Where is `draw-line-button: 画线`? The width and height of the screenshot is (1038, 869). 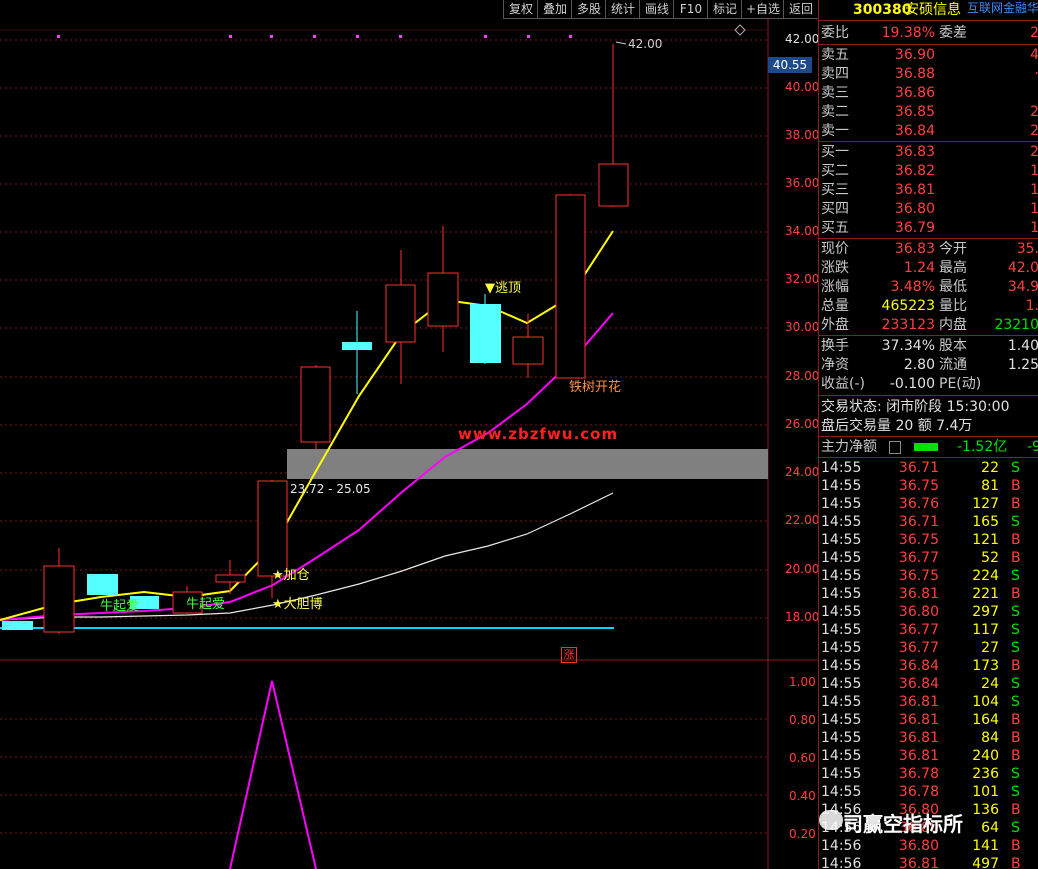 draw-line-button: 画线 is located at coordinates (656, 9).